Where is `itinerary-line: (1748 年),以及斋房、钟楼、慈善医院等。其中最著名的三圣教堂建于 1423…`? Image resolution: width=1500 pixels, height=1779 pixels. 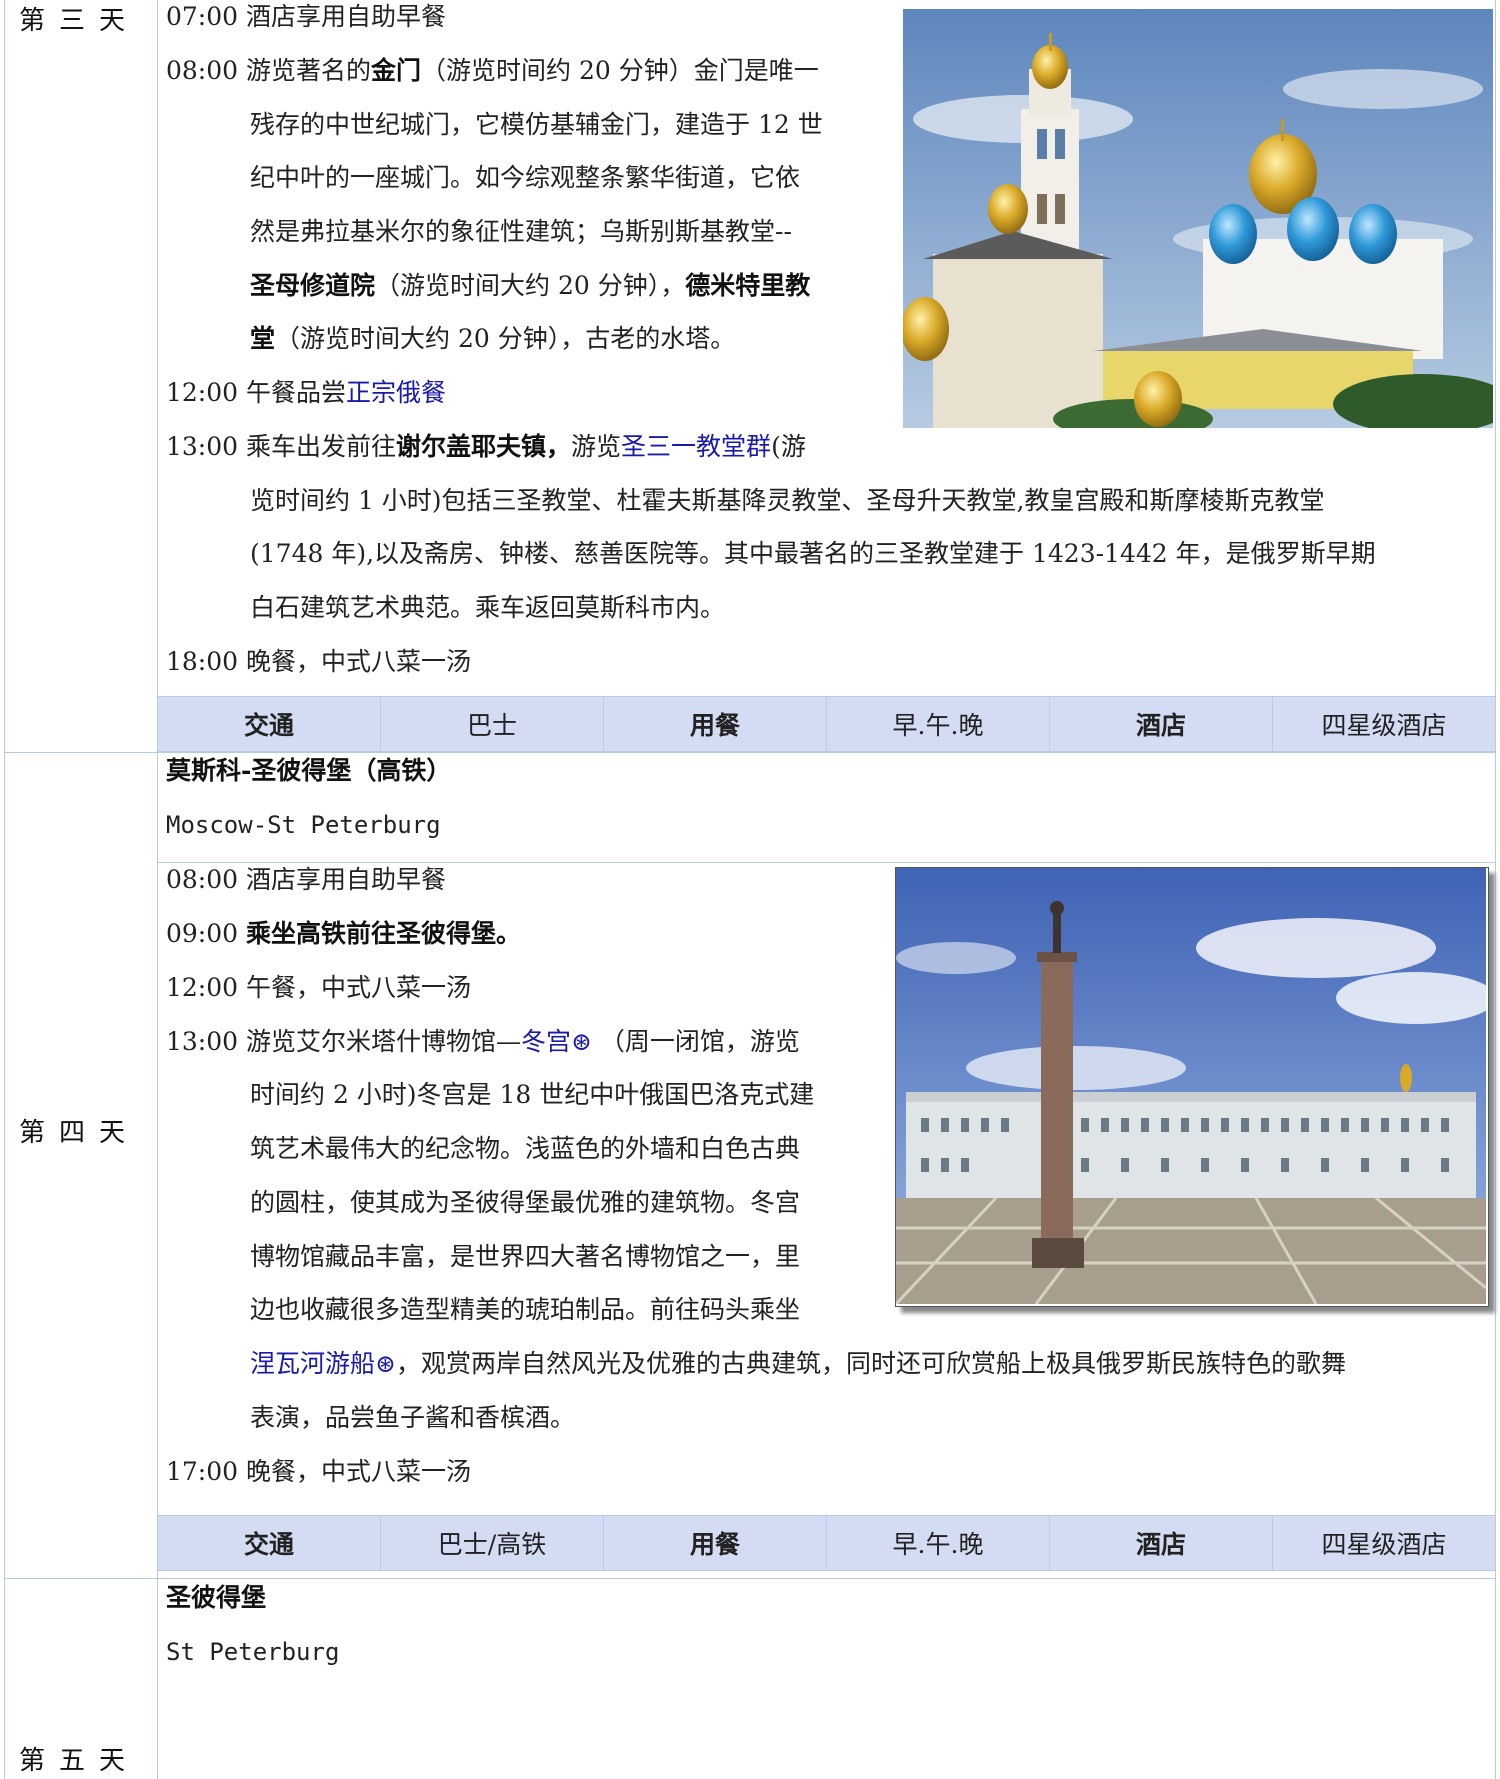
itinerary-line: (1748 年),以及斋房、钟楼、慈善医院等。其中最著名的三圣教堂建于 1423… is located at coordinates (813, 554).